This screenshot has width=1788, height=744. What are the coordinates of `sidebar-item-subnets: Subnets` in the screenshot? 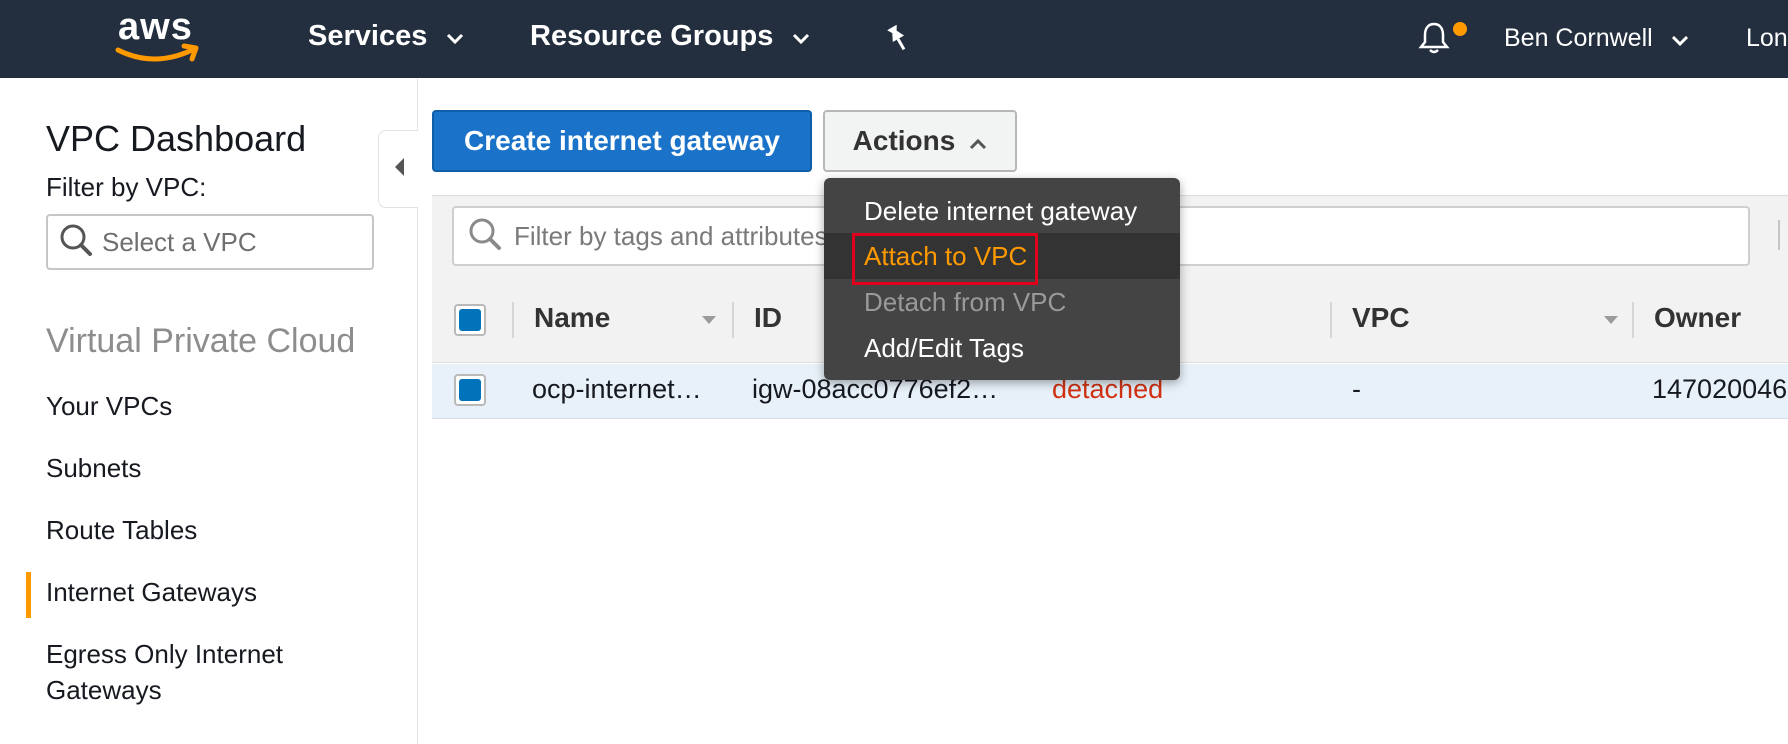 It's located at (93, 468).